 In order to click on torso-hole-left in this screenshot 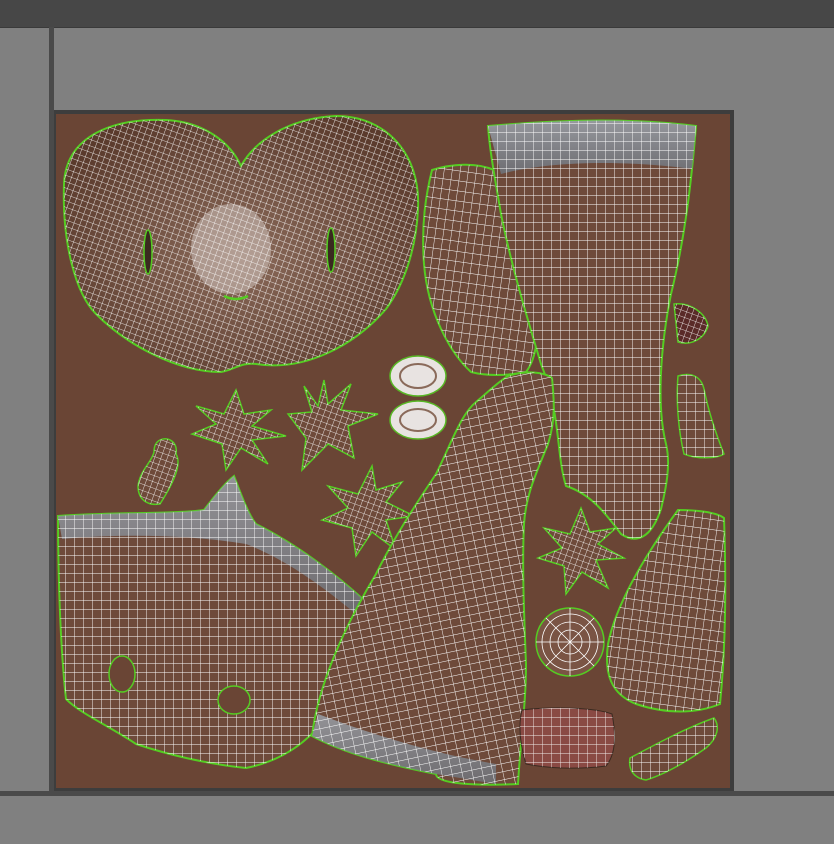, I will do `click(122, 674)`.